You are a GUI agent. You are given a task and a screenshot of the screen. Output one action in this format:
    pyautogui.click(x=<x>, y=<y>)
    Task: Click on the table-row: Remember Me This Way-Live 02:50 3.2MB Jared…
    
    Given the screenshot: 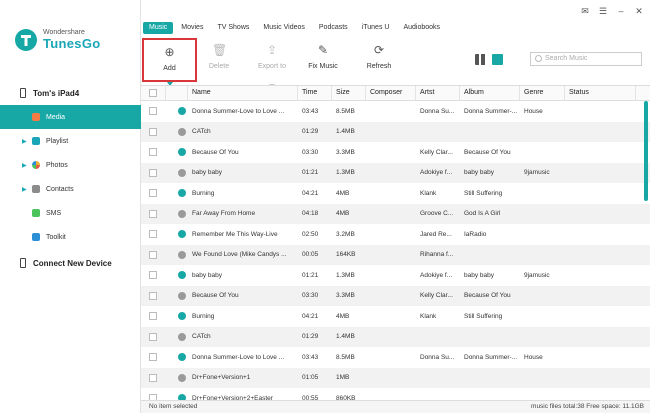 What is the action you would take?
    pyautogui.click(x=395, y=234)
    